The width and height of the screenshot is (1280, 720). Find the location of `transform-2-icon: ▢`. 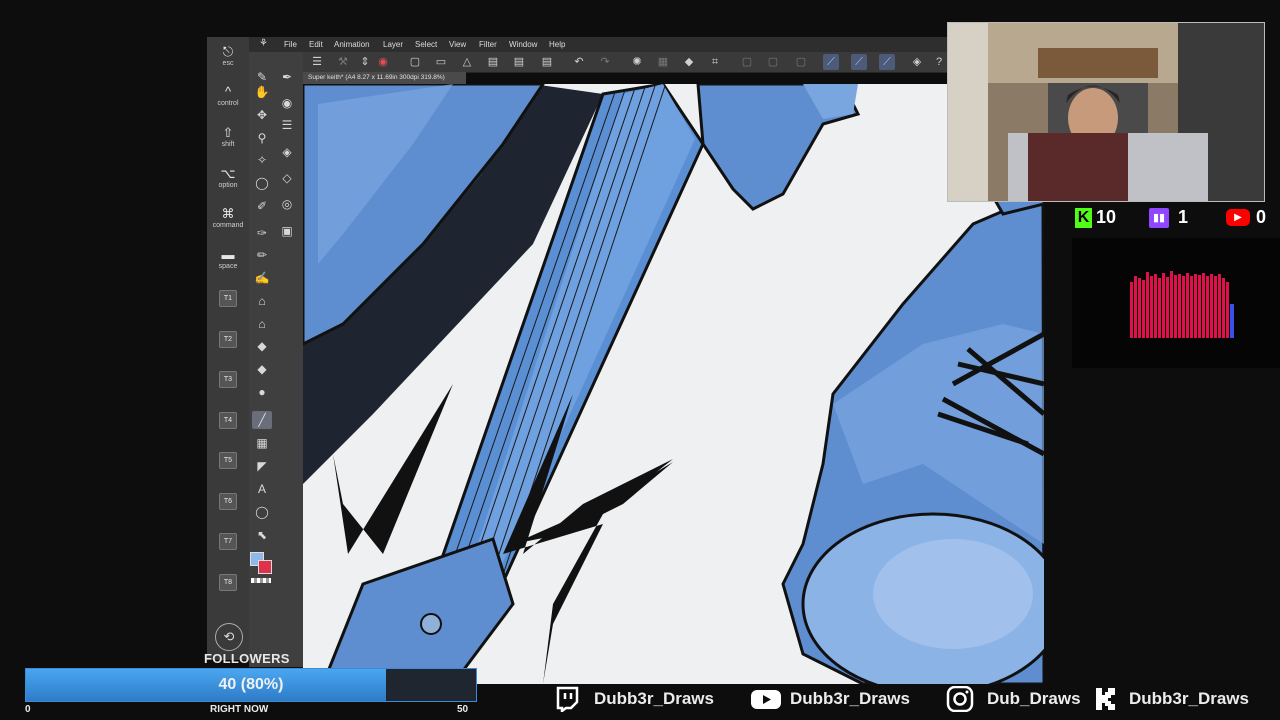

transform-2-icon: ▢ is located at coordinates (801, 62).